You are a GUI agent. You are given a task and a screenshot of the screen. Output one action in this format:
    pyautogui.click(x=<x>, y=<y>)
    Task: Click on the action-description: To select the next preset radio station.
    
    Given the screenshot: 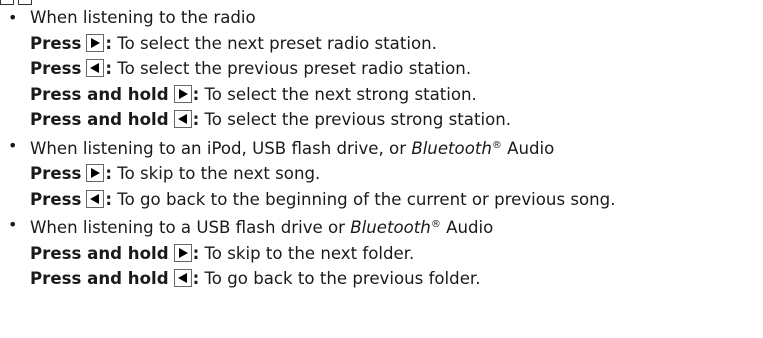 What is the action you would take?
    pyautogui.click(x=274, y=43)
    